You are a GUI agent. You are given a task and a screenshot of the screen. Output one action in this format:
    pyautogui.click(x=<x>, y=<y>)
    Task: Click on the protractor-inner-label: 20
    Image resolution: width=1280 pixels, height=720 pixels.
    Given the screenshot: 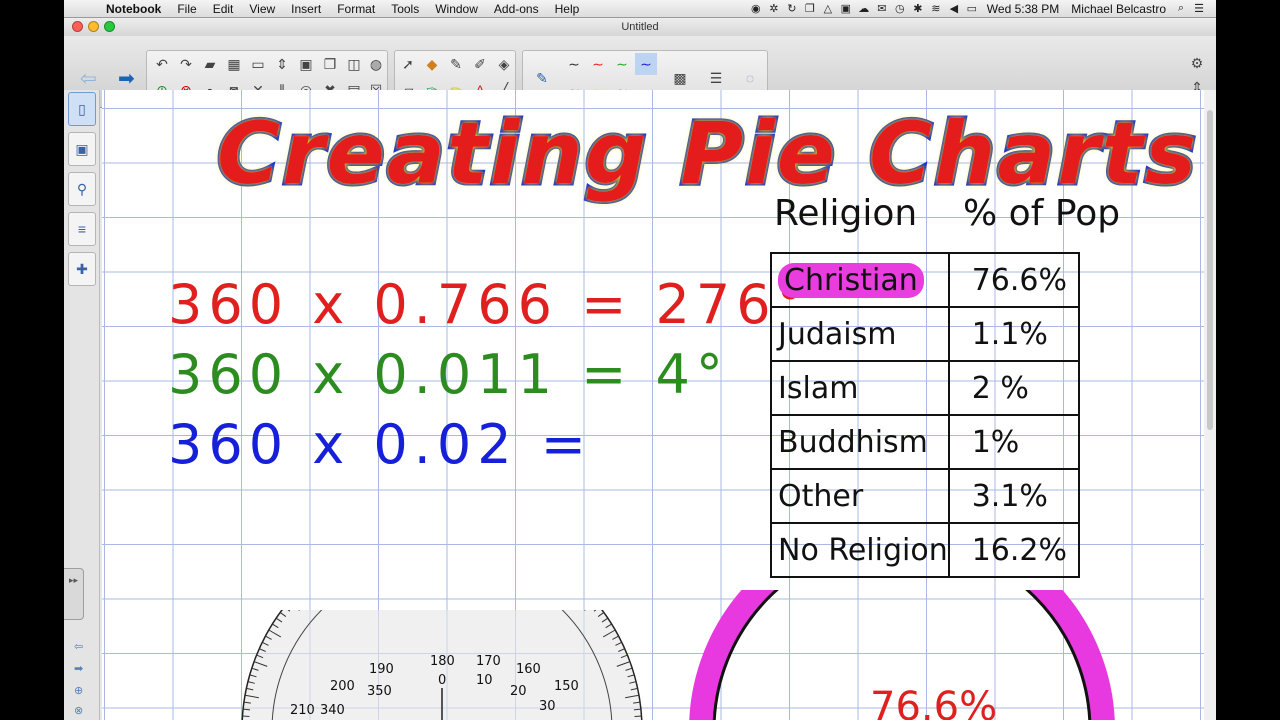 What is the action you would take?
    pyautogui.click(x=518, y=691)
    